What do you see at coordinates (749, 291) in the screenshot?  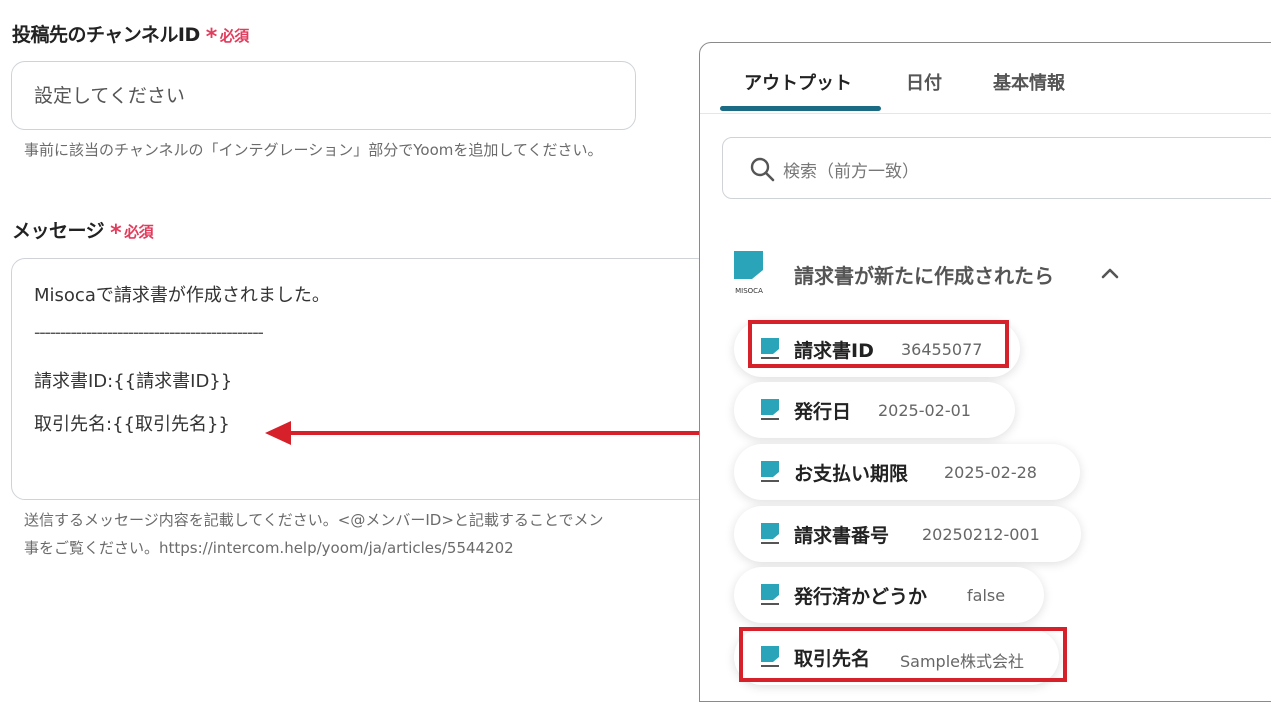 I see `misoca-logo-text: MISOCA` at bounding box center [749, 291].